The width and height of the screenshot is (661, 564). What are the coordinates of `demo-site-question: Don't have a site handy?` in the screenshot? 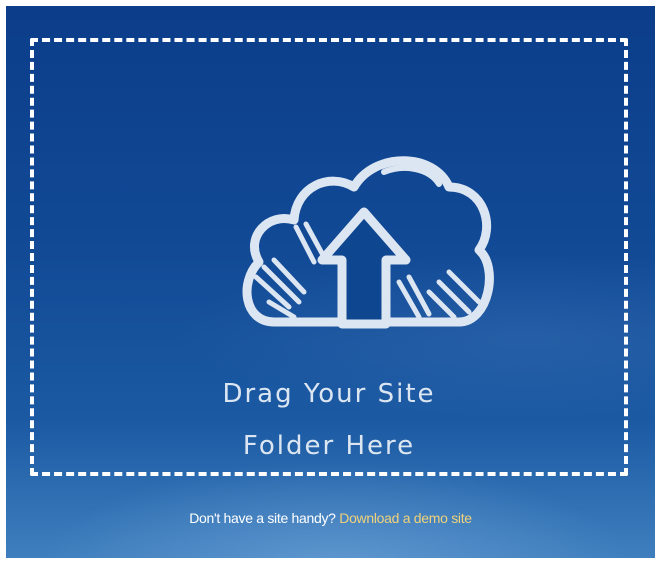 It's located at (262, 518).